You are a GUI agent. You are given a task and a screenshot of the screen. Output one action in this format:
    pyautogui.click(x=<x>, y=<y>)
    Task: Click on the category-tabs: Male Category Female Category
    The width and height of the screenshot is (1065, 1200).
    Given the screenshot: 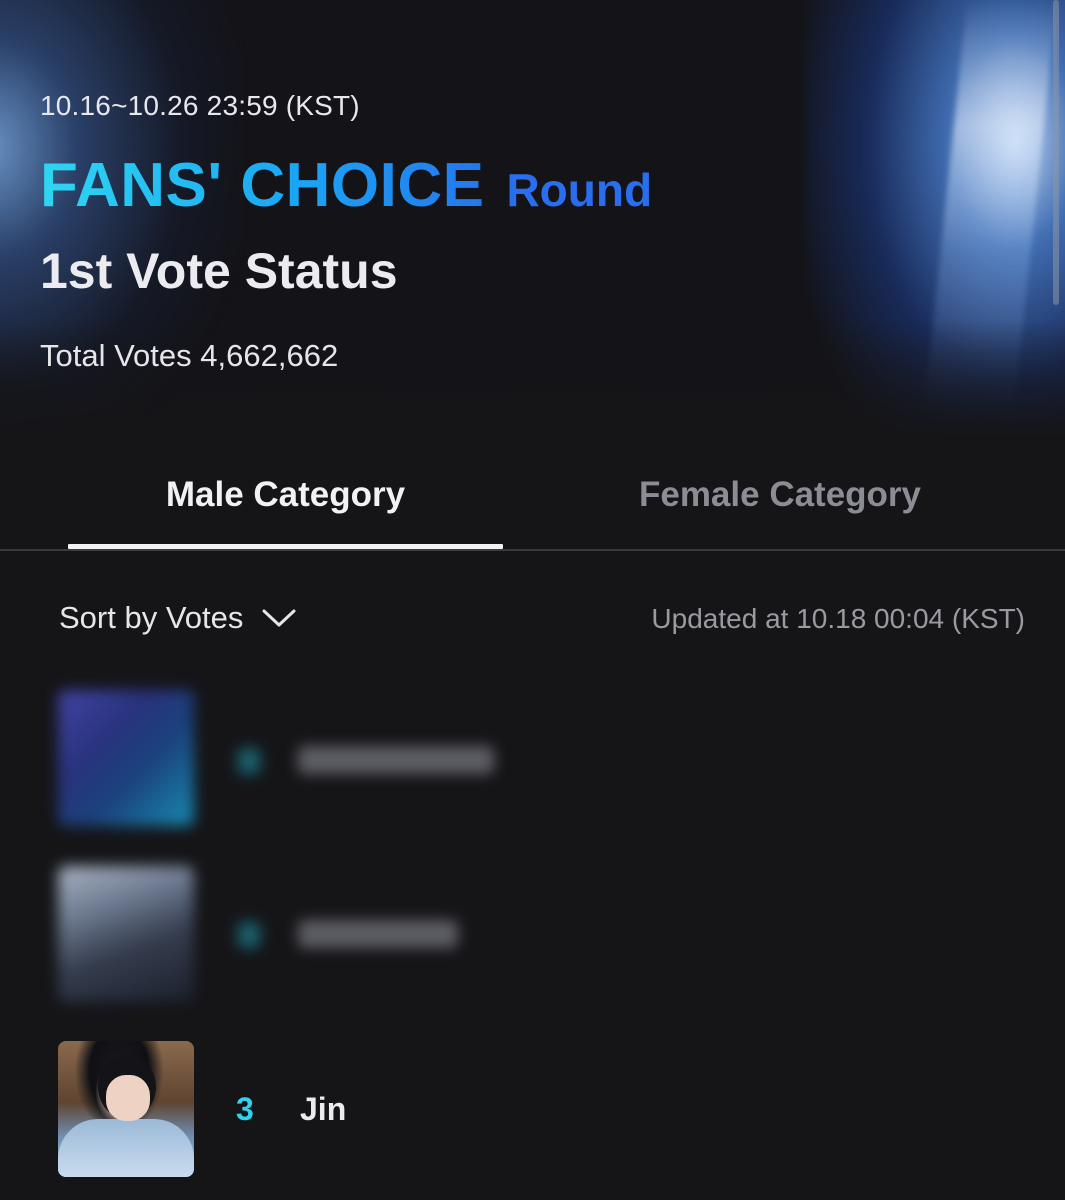 What is the action you would take?
    pyautogui.click(x=532, y=496)
    